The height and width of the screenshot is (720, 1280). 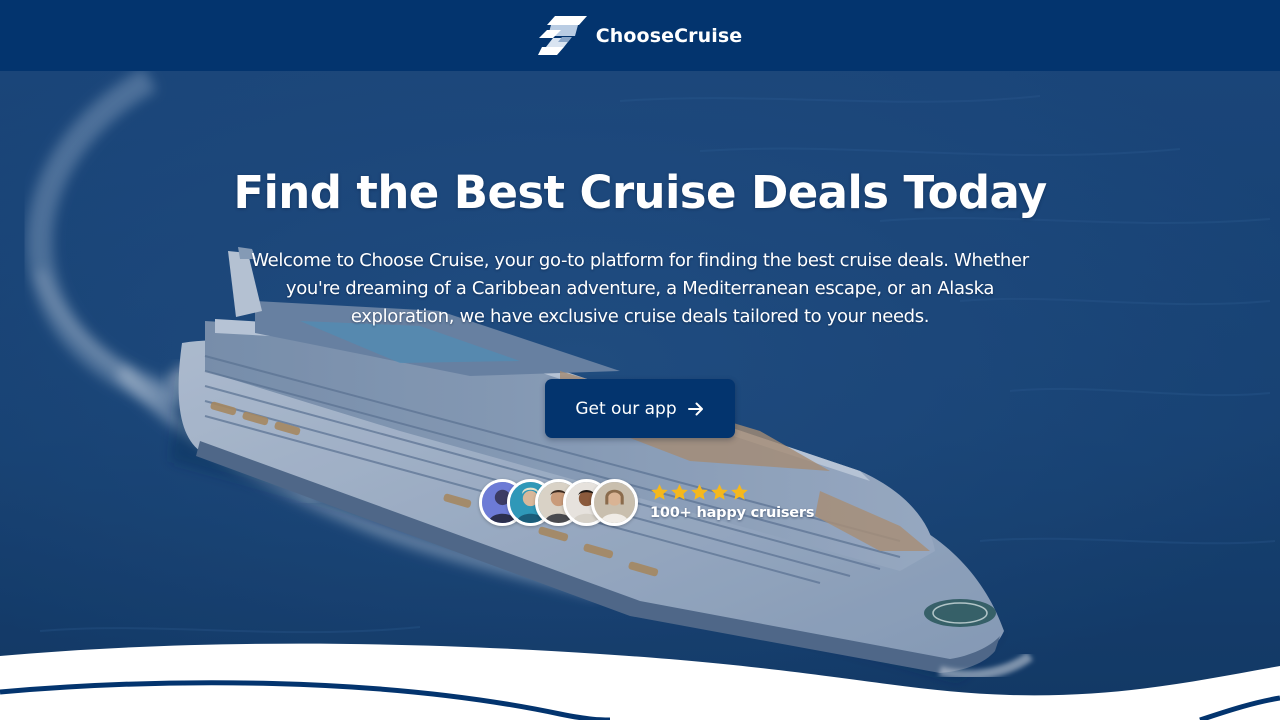 I want to click on star-rating, so click(x=699, y=492).